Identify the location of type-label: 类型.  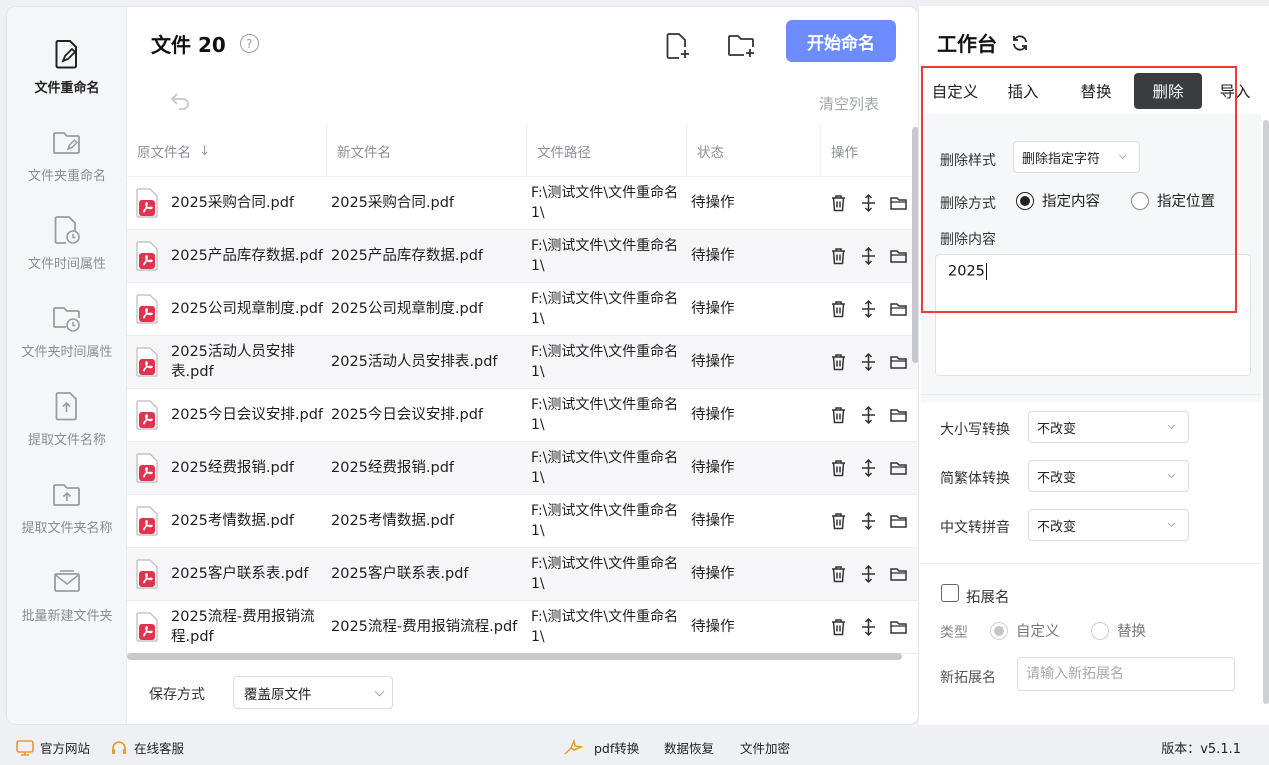
(954, 633).